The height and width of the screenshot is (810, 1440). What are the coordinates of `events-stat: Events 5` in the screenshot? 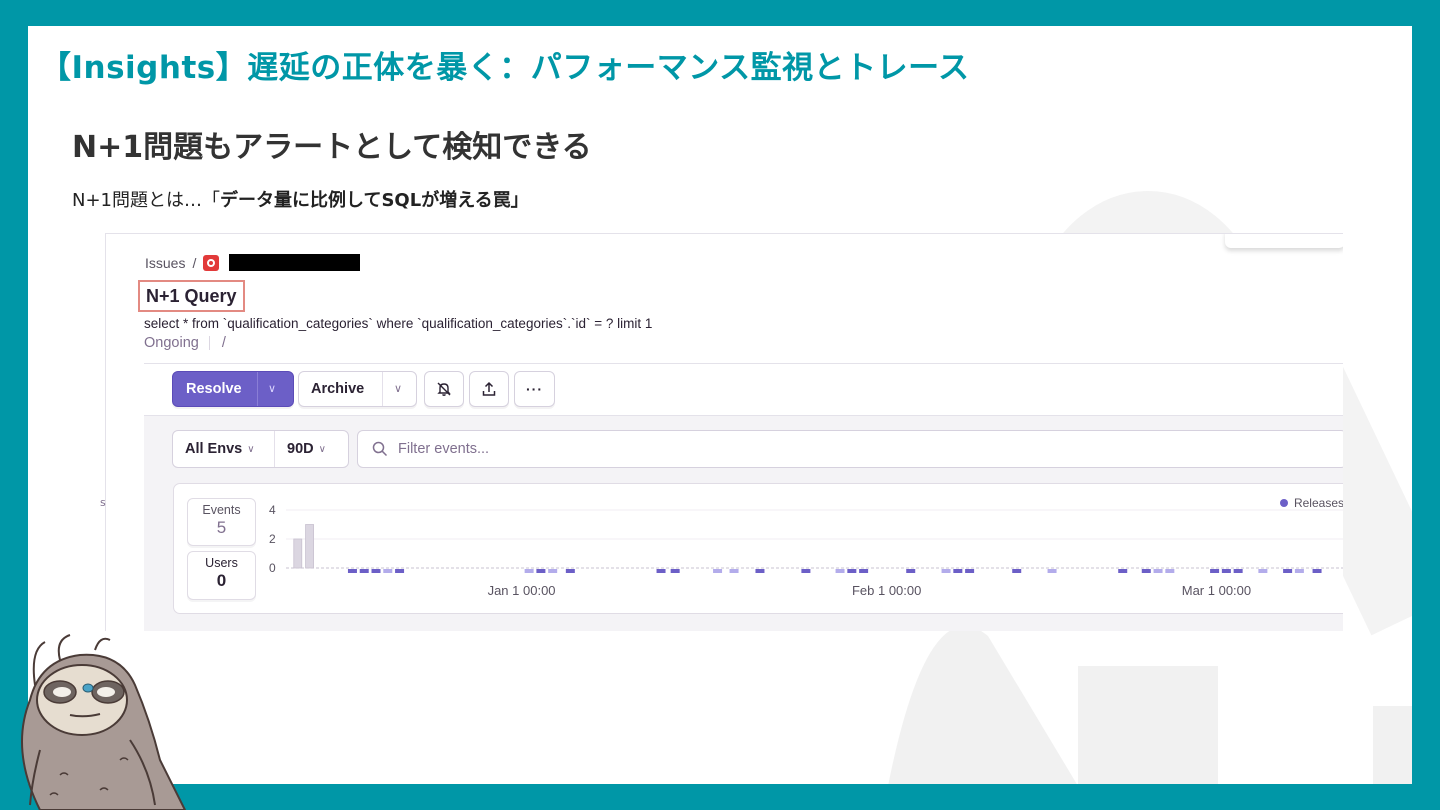 It's located at (221, 522).